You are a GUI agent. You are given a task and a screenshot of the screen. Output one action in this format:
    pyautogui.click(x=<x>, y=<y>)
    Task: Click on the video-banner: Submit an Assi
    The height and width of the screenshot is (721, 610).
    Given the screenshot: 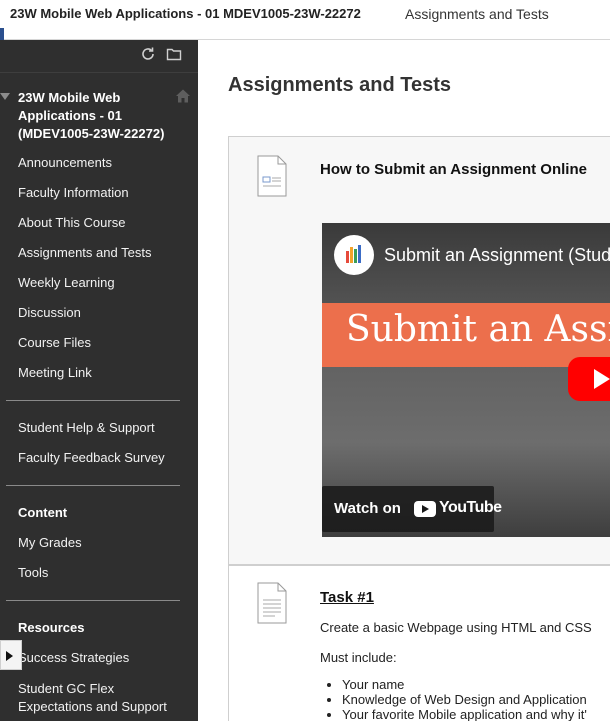 What is the action you would take?
    pyautogui.click(x=466, y=335)
    